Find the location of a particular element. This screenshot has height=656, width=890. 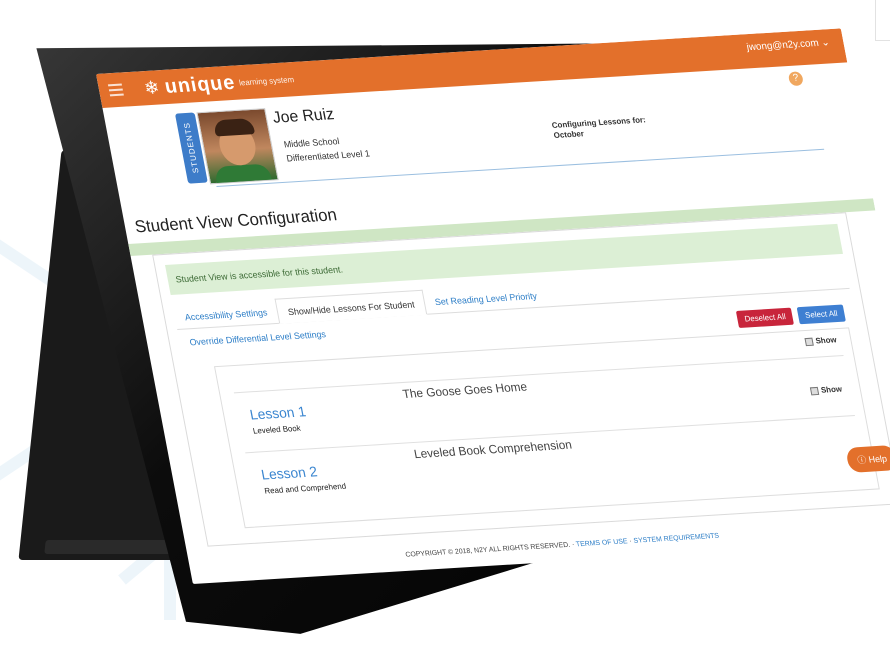

logo-text: unique is located at coordinates (200, 84).